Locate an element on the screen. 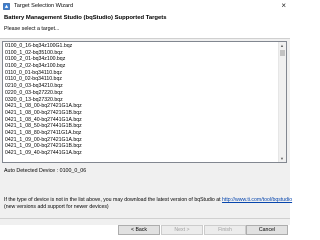 This screenshot has height=240, width=320. footer-divider is located at coordinates (145, 218).